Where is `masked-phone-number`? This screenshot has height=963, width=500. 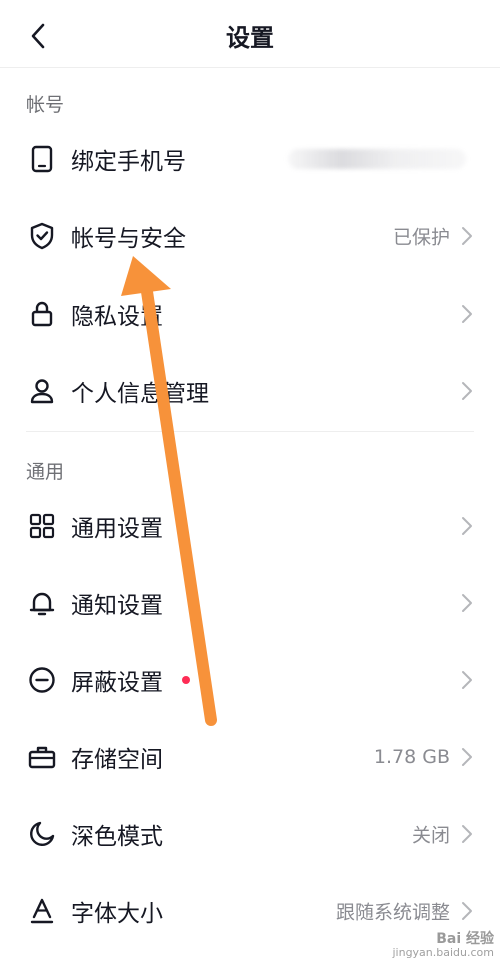
masked-phone-number is located at coordinates (377, 159).